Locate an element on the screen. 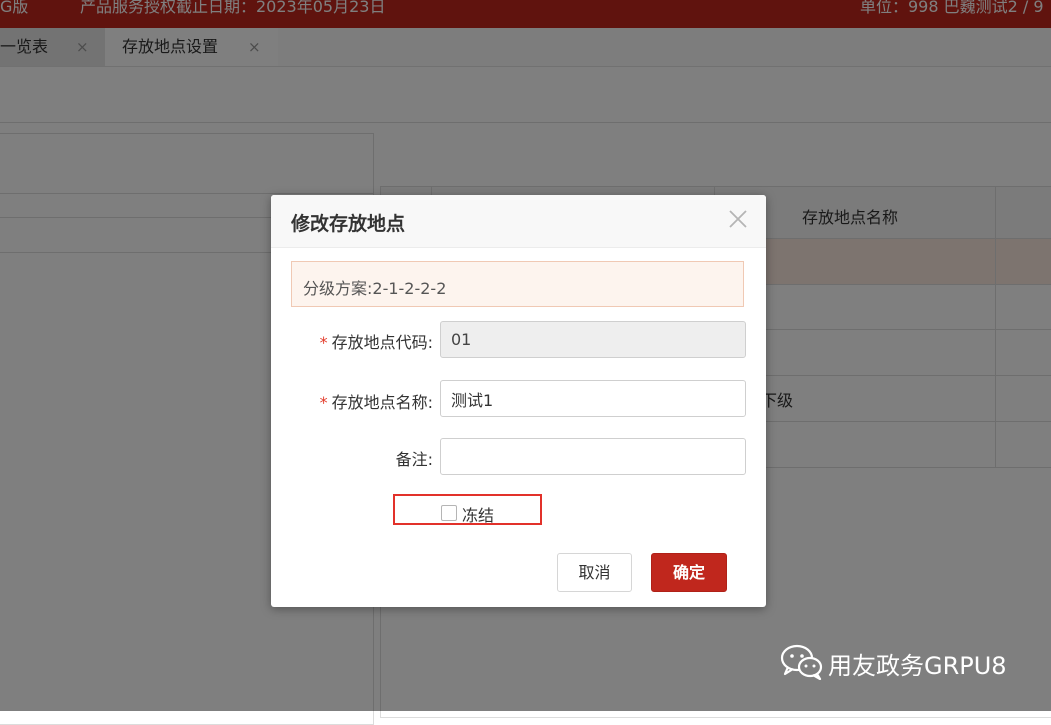 The height and width of the screenshot is (725, 1051). close-icon is located at coordinates (738, 219).